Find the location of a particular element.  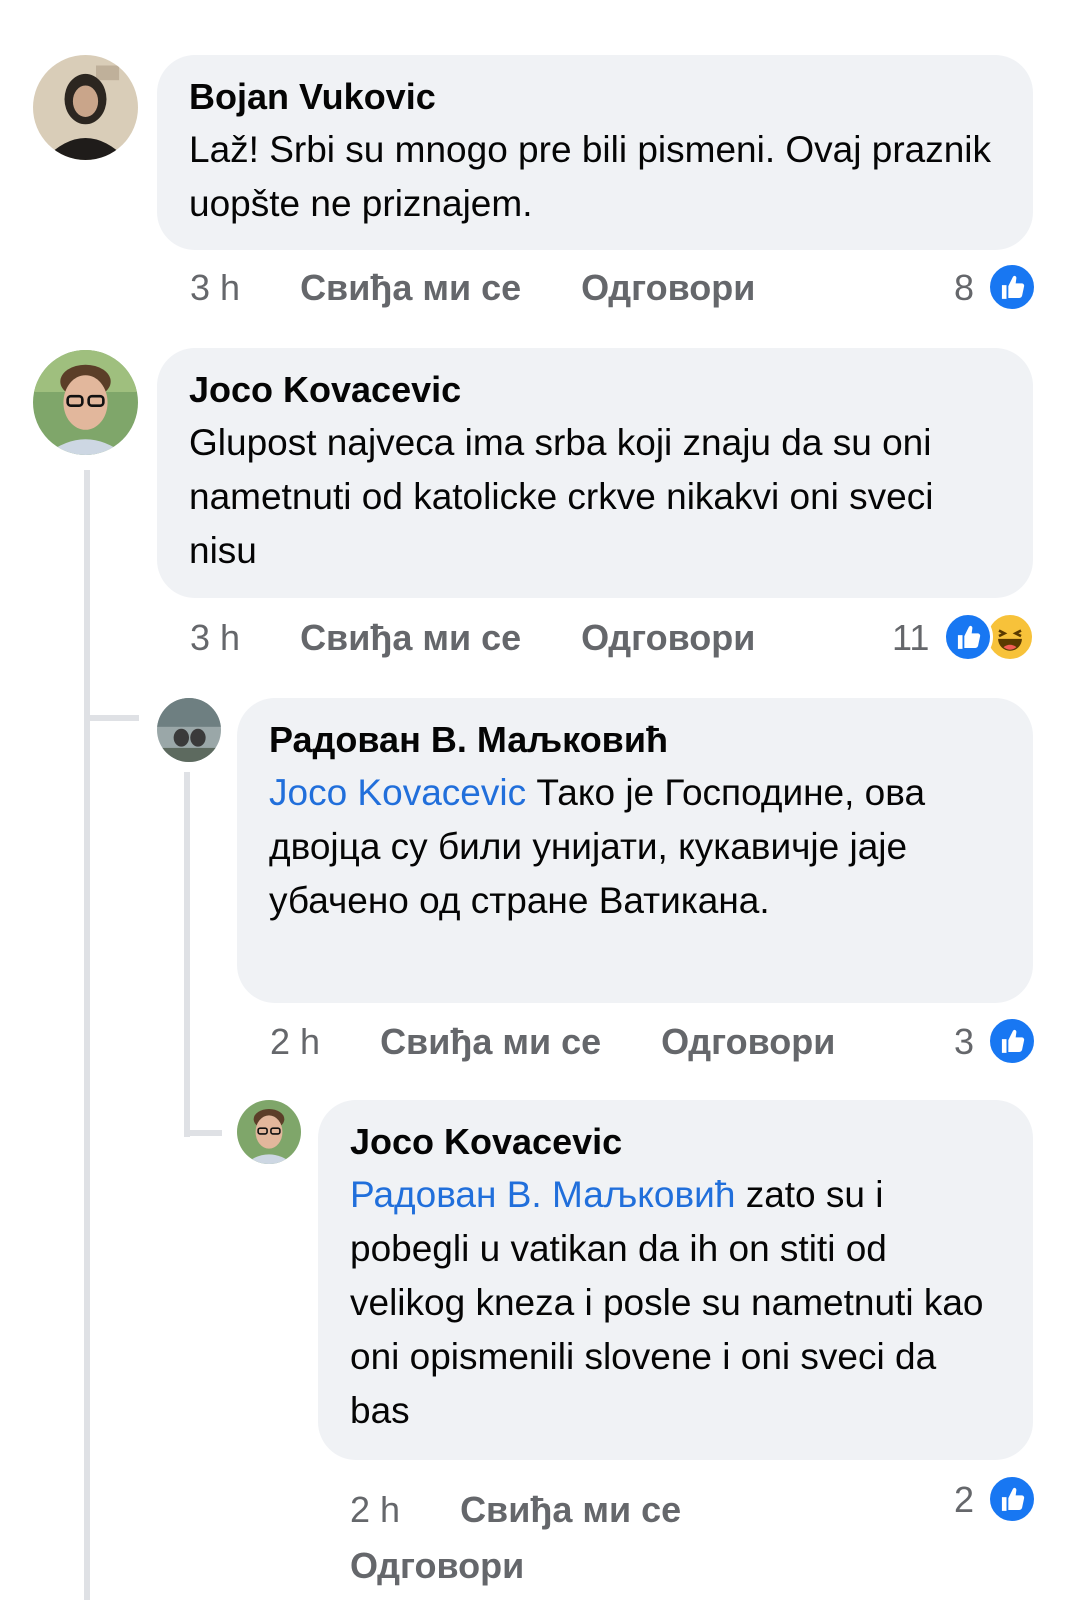

reaction-count: 3 is located at coordinates (964, 1042).